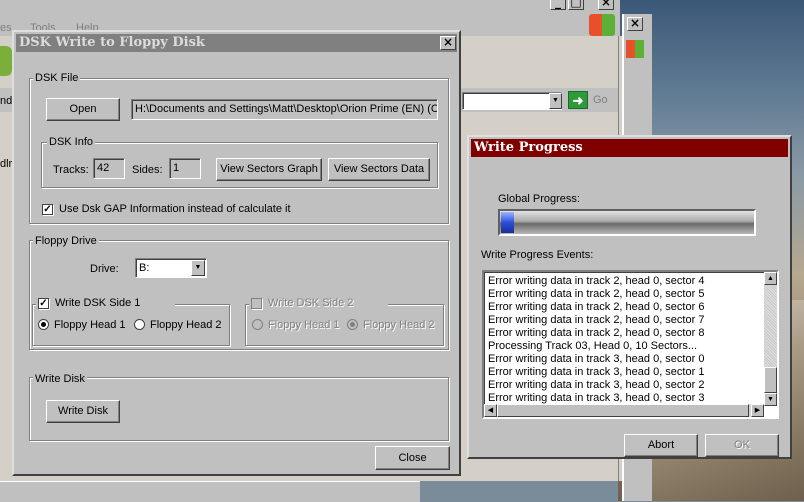 The image size is (804, 502). I want to click on side1-head2-radio, so click(139, 324).